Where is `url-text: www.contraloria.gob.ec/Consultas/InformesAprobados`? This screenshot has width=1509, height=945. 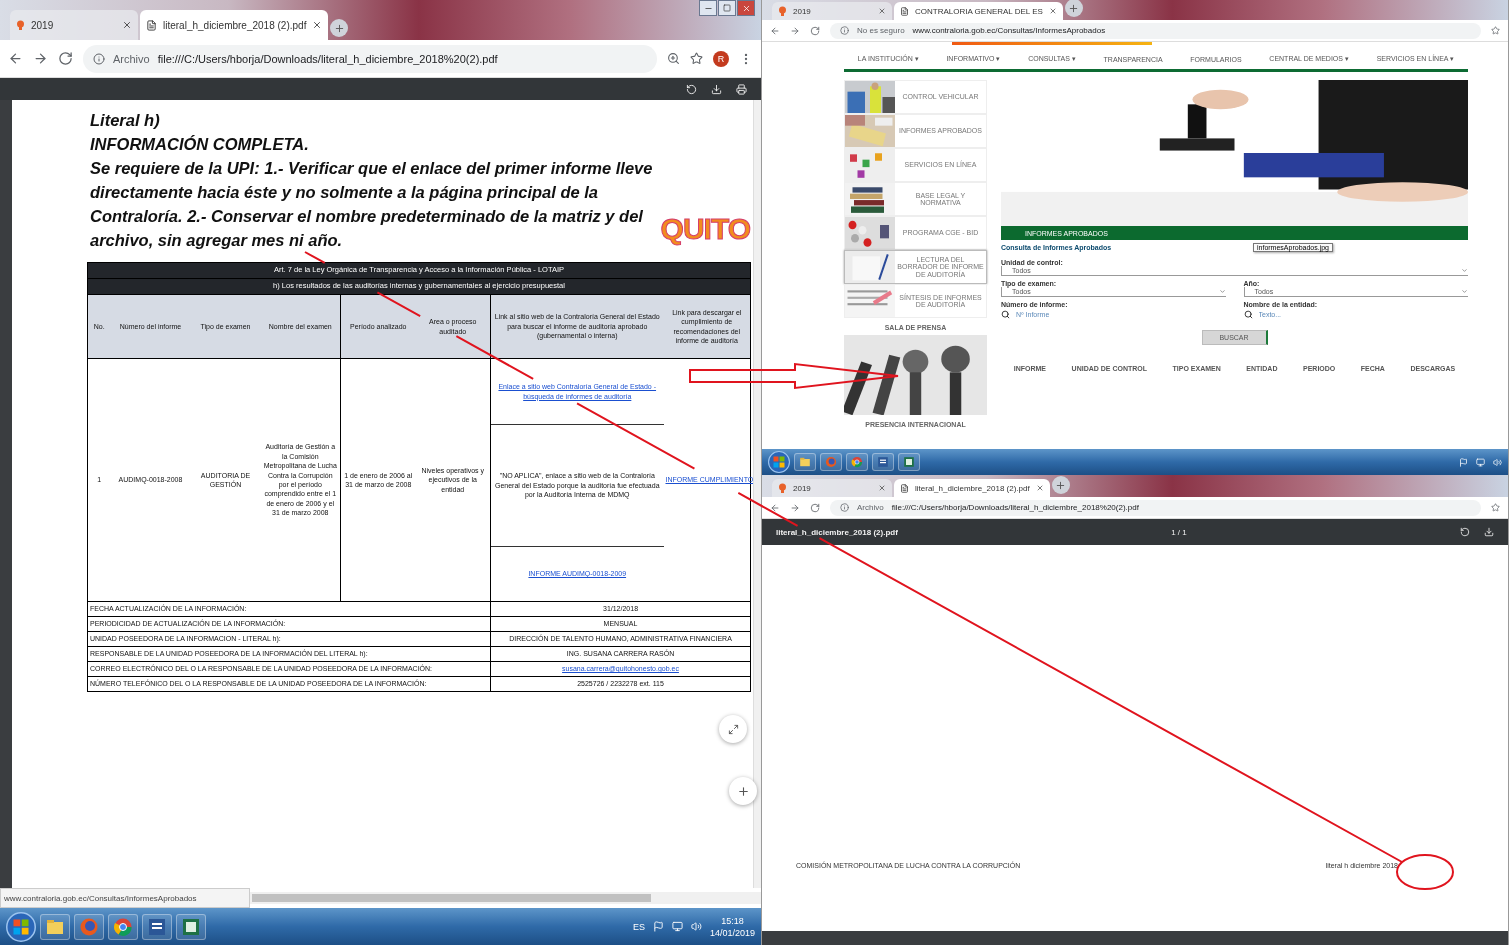 url-text: www.contraloria.gob.ec/Consultas/InformesAprobados is located at coordinates (1009, 30).